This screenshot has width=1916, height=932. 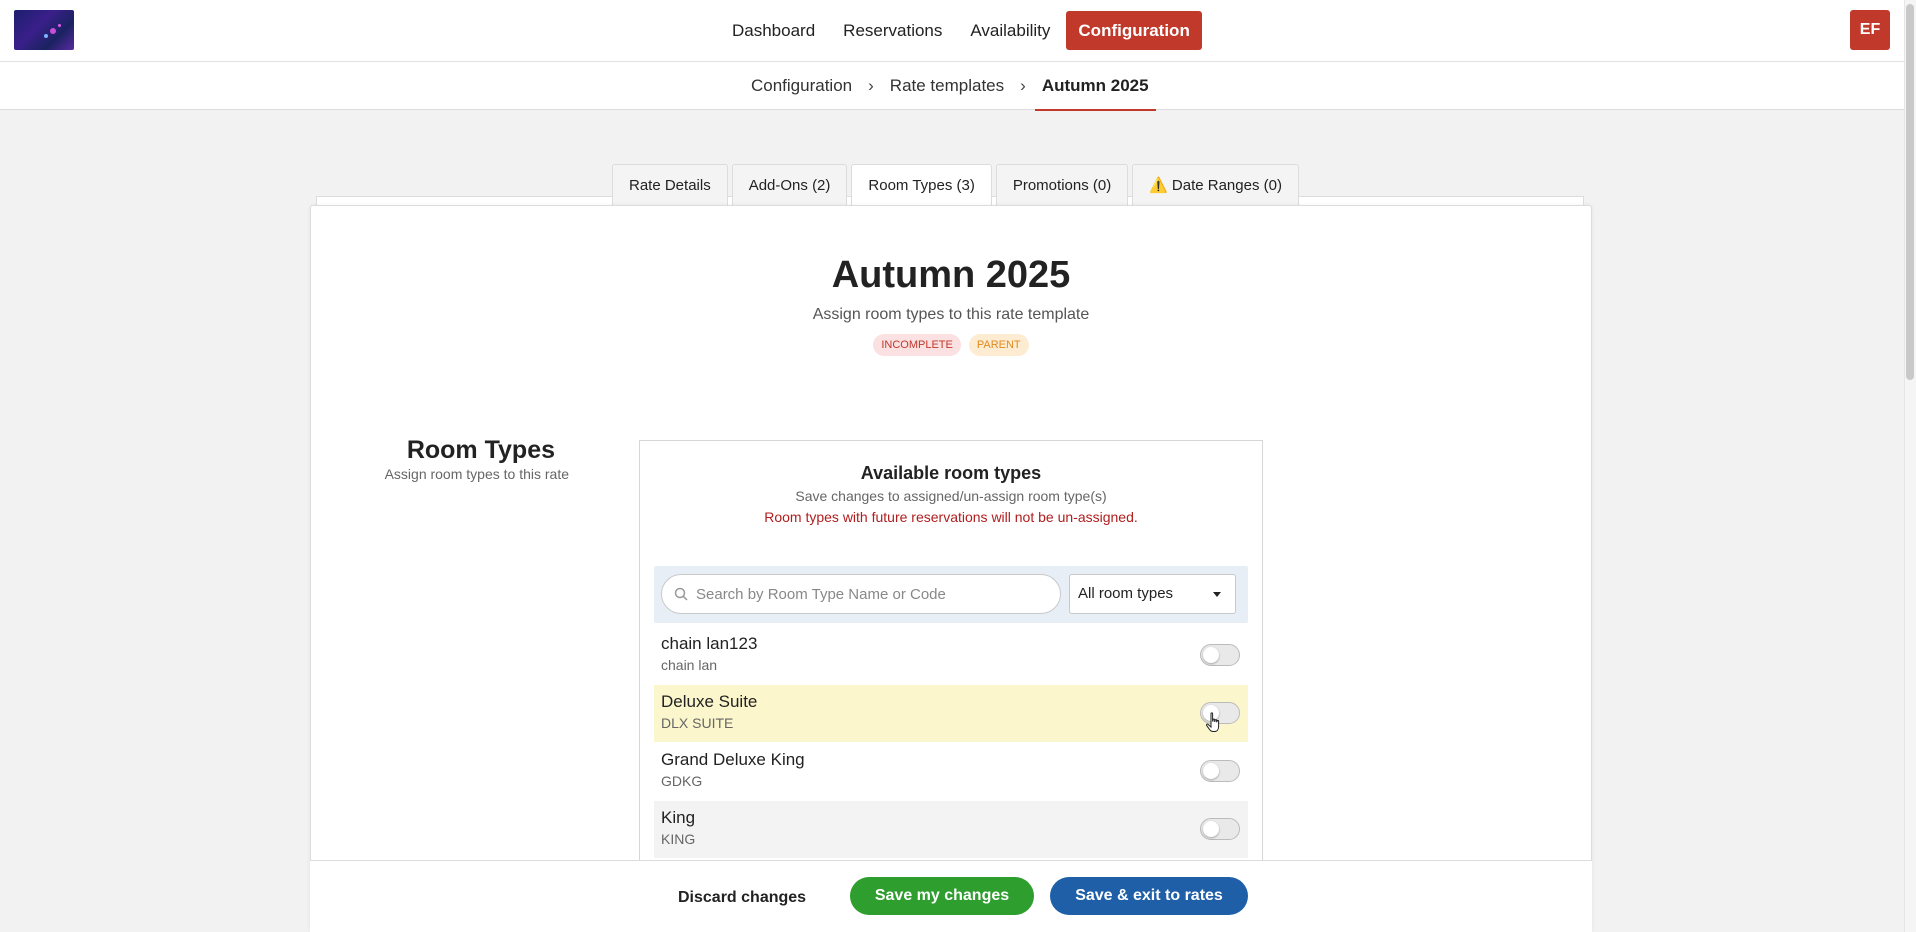 What do you see at coordinates (480, 450) in the screenshot?
I see `section-title: Room Types` at bounding box center [480, 450].